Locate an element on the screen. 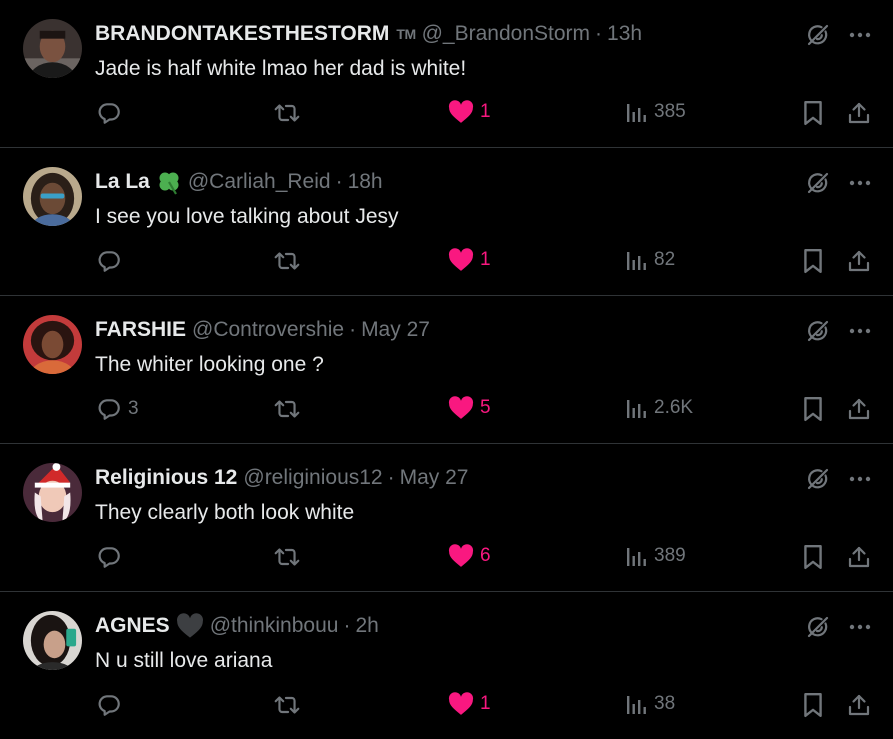  display-name: FARSHIE is located at coordinates (140, 330).